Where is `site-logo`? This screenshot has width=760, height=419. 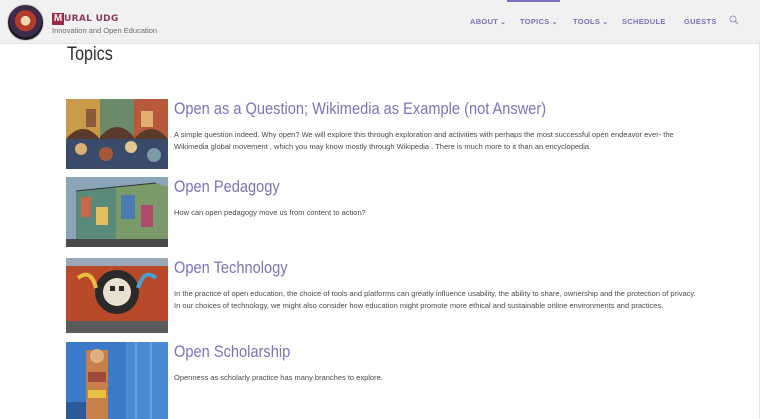 site-logo is located at coordinates (25, 22).